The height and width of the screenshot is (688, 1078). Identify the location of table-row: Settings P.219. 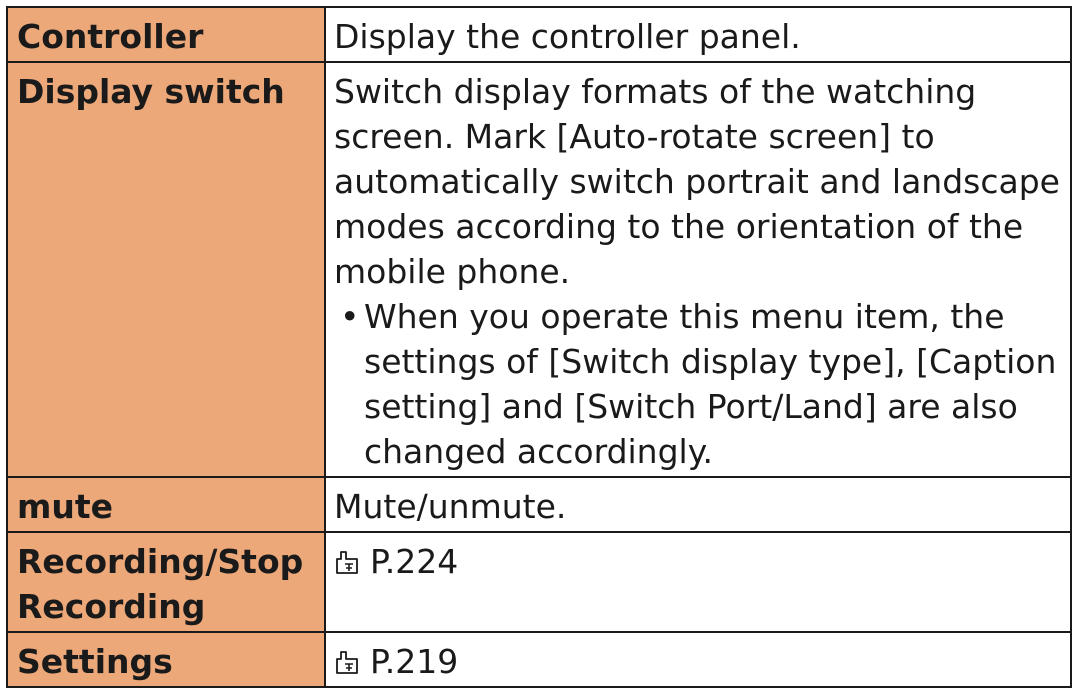
(539, 659).